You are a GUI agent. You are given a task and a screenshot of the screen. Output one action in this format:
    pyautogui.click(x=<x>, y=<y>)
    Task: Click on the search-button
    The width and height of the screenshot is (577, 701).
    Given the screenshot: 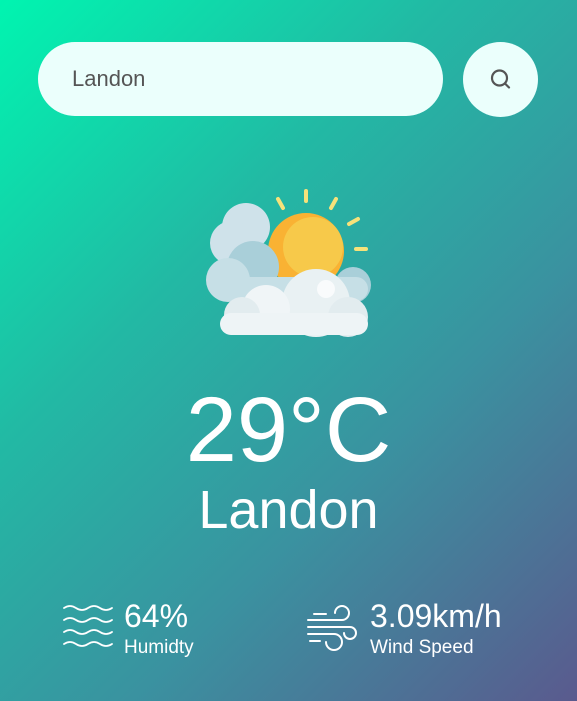 What is the action you would take?
    pyautogui.click(x=500, y=79)
    